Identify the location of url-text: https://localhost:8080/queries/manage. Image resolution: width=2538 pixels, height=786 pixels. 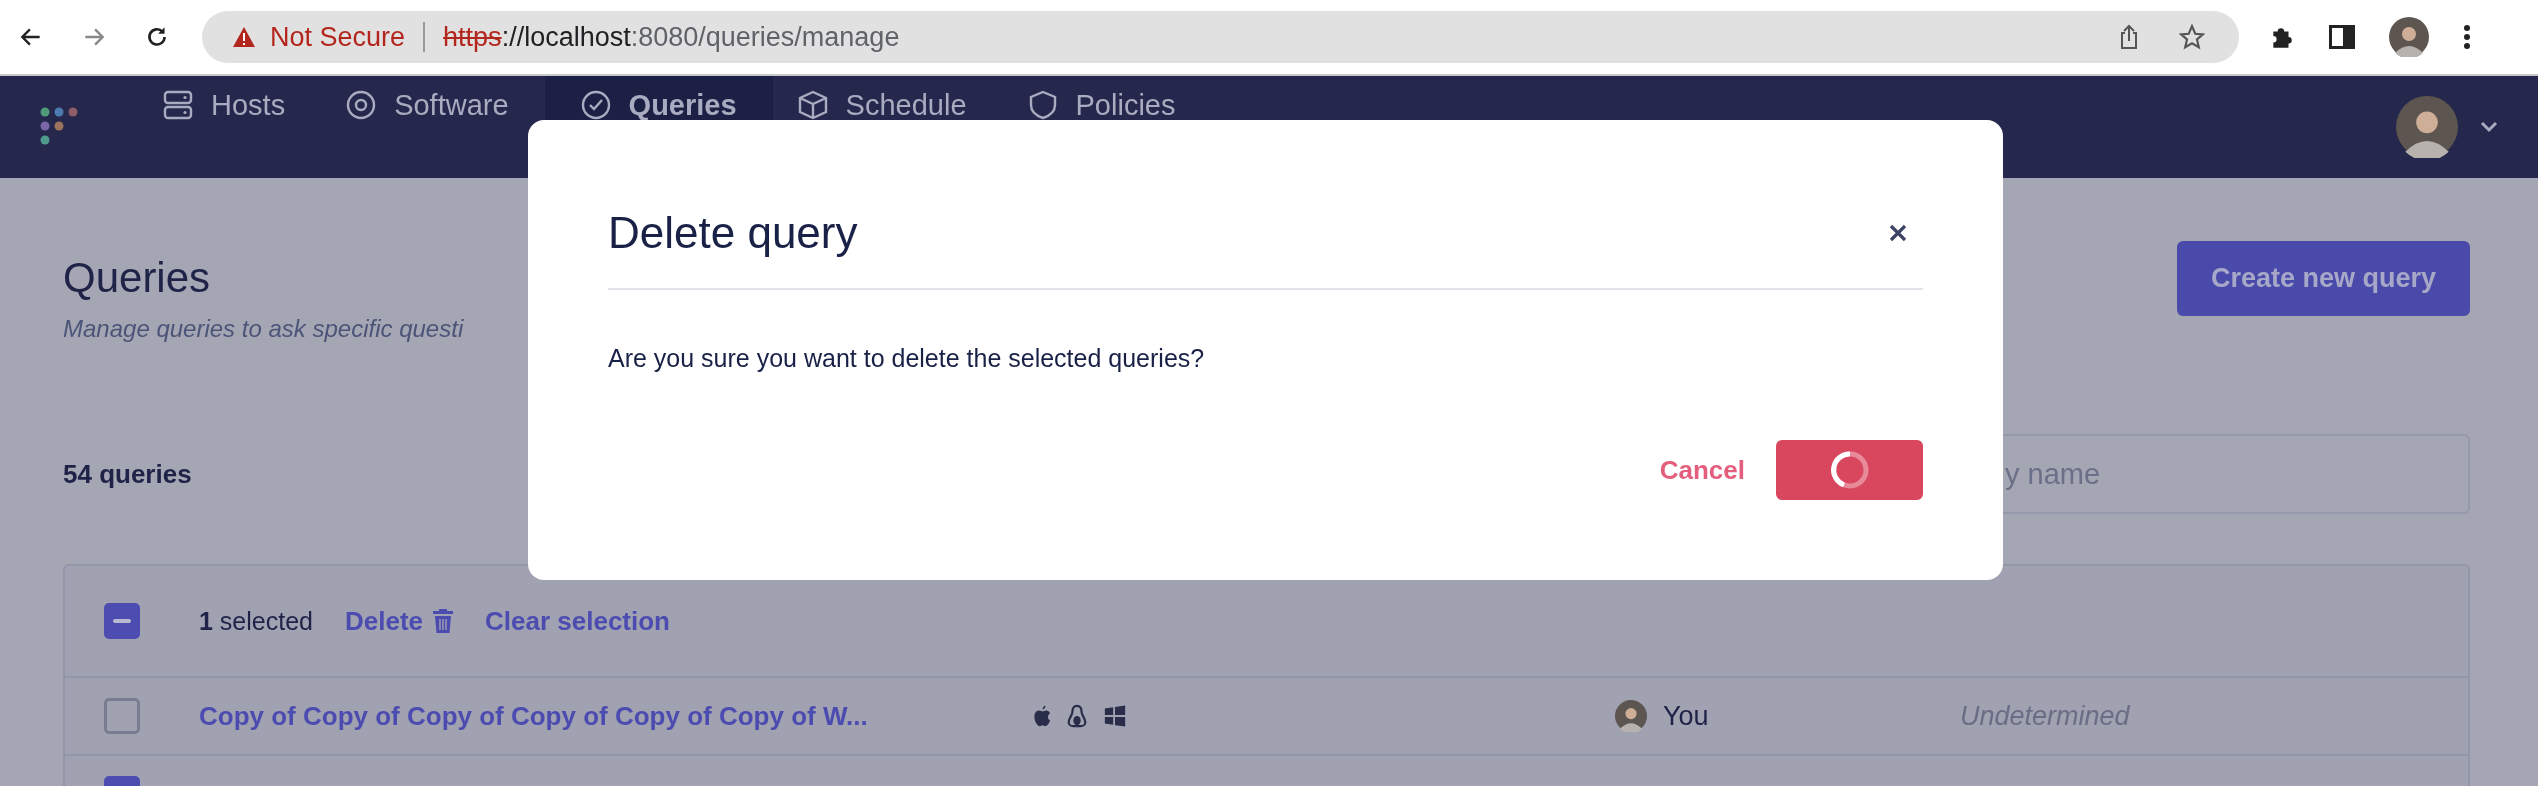
(671, 37).